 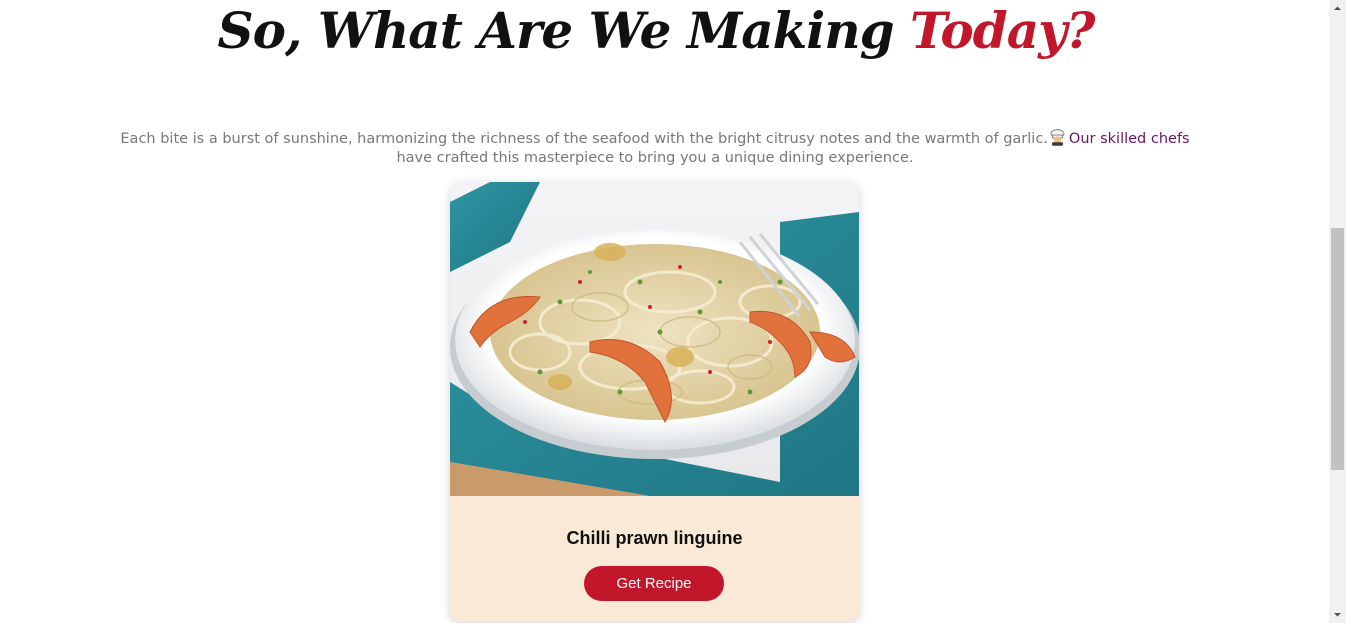 I want to click on vertical-scrollbar, so click(x=1337, y=311).